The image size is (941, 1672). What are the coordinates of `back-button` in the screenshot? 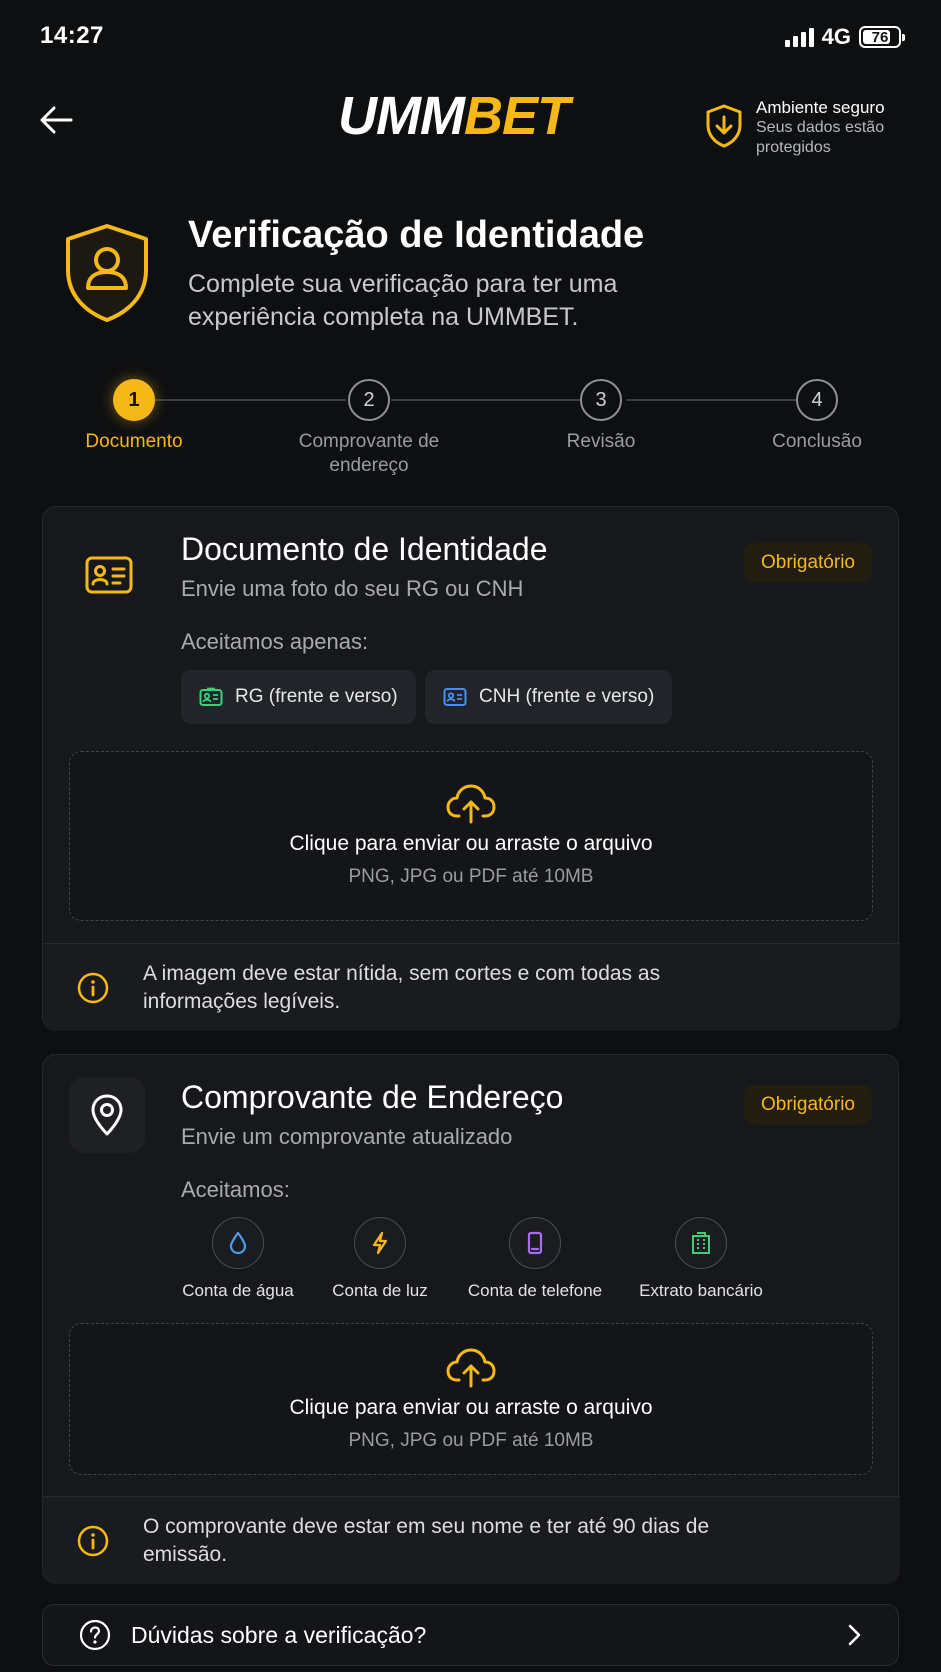 It's located at (56, 120).